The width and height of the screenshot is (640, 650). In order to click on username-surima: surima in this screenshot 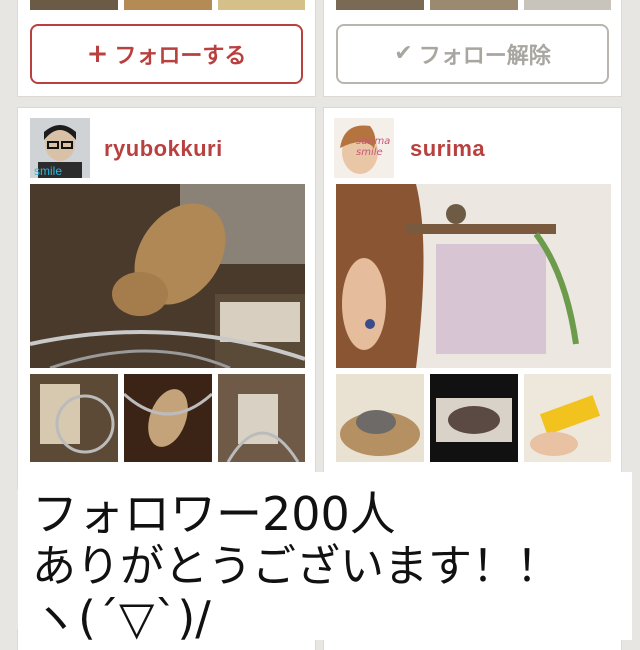, I will do `click(447, 149)`.